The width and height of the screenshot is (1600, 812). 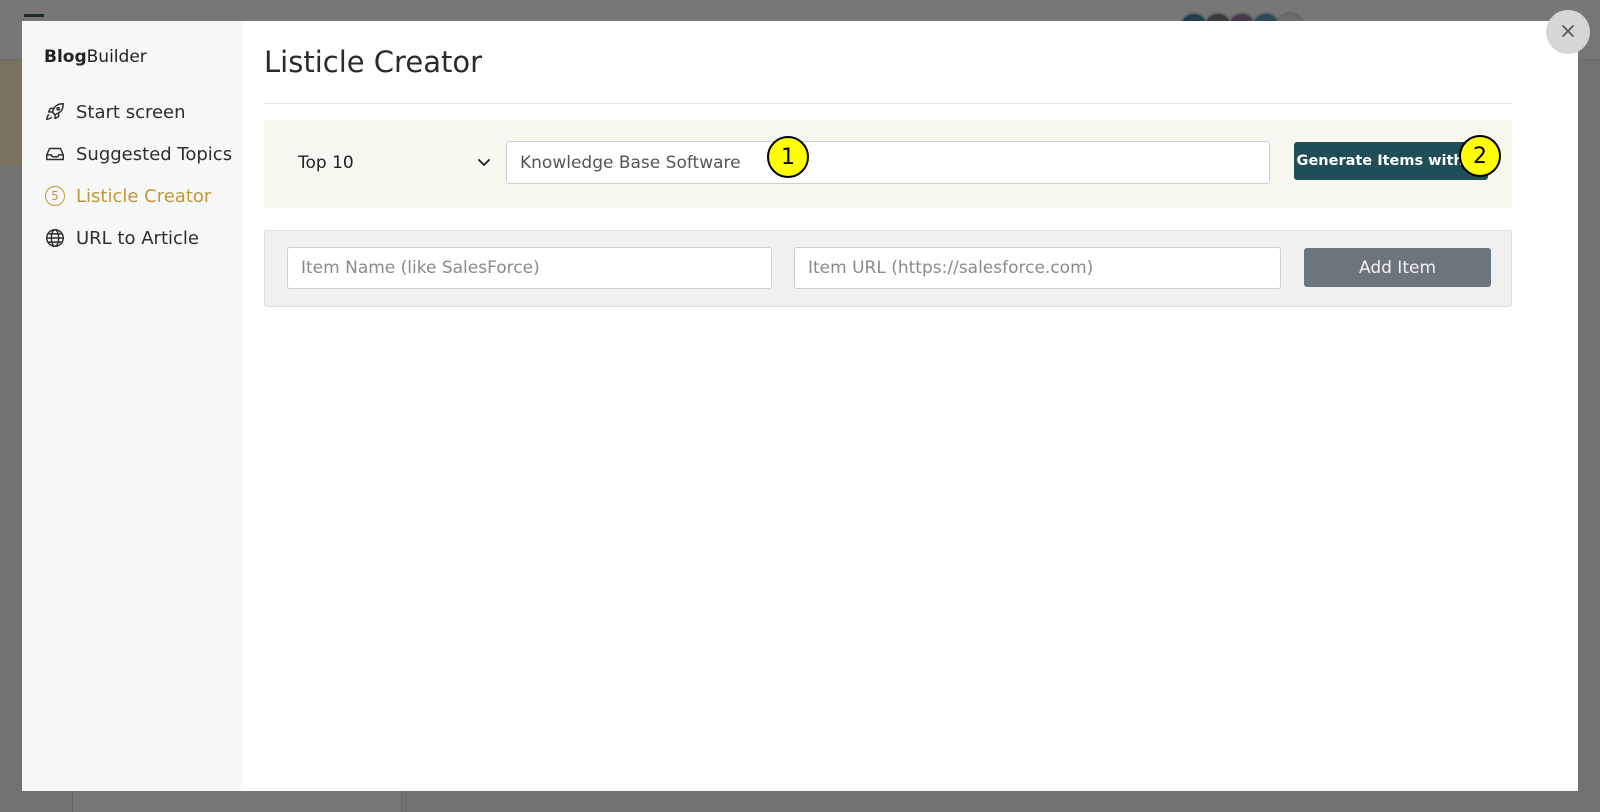 I want to click on chevron-down-icon, so click(x=484, y=164).